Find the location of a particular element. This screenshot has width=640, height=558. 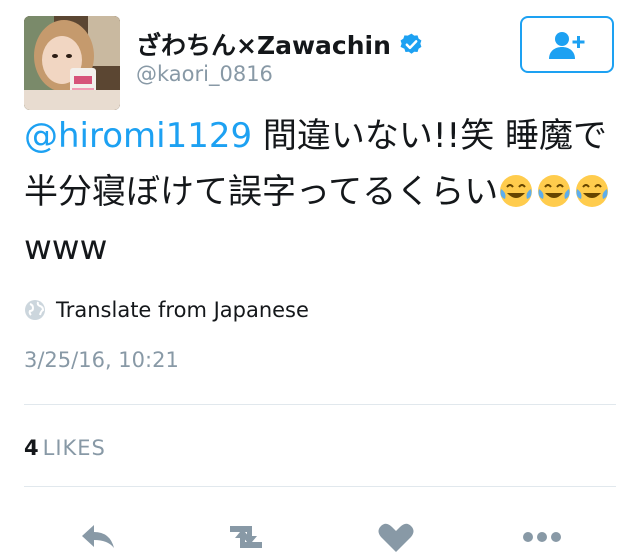

more-button is located at coordinates (542, 537).